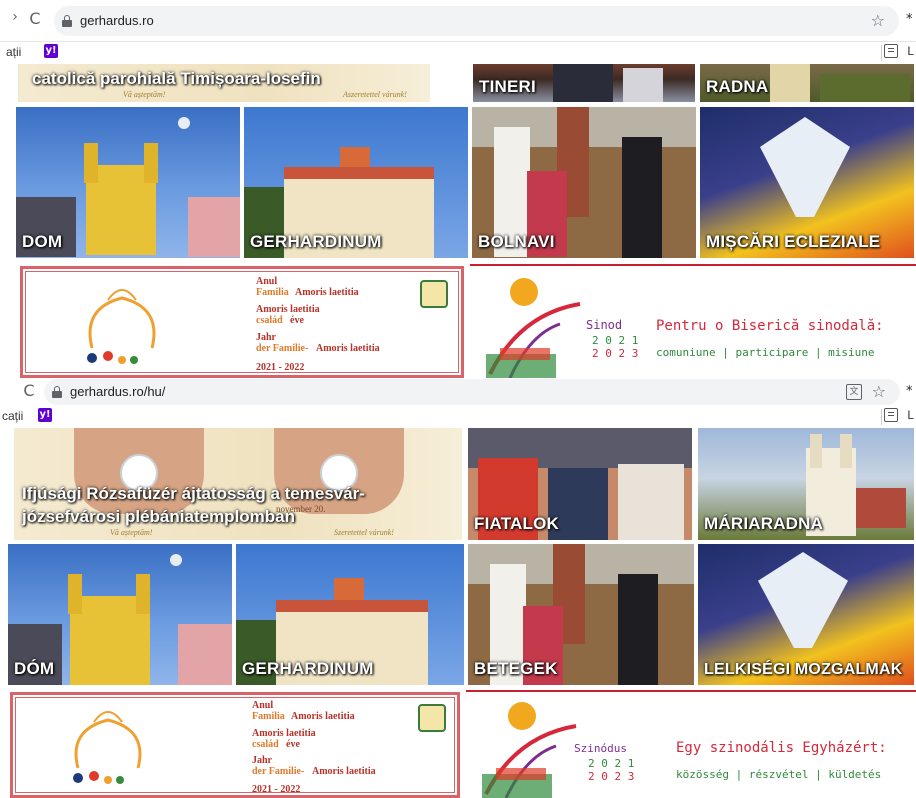 This screenshot has width=916, height=798. I want to click on bookmark-fragment: ații, so click(13, 52).